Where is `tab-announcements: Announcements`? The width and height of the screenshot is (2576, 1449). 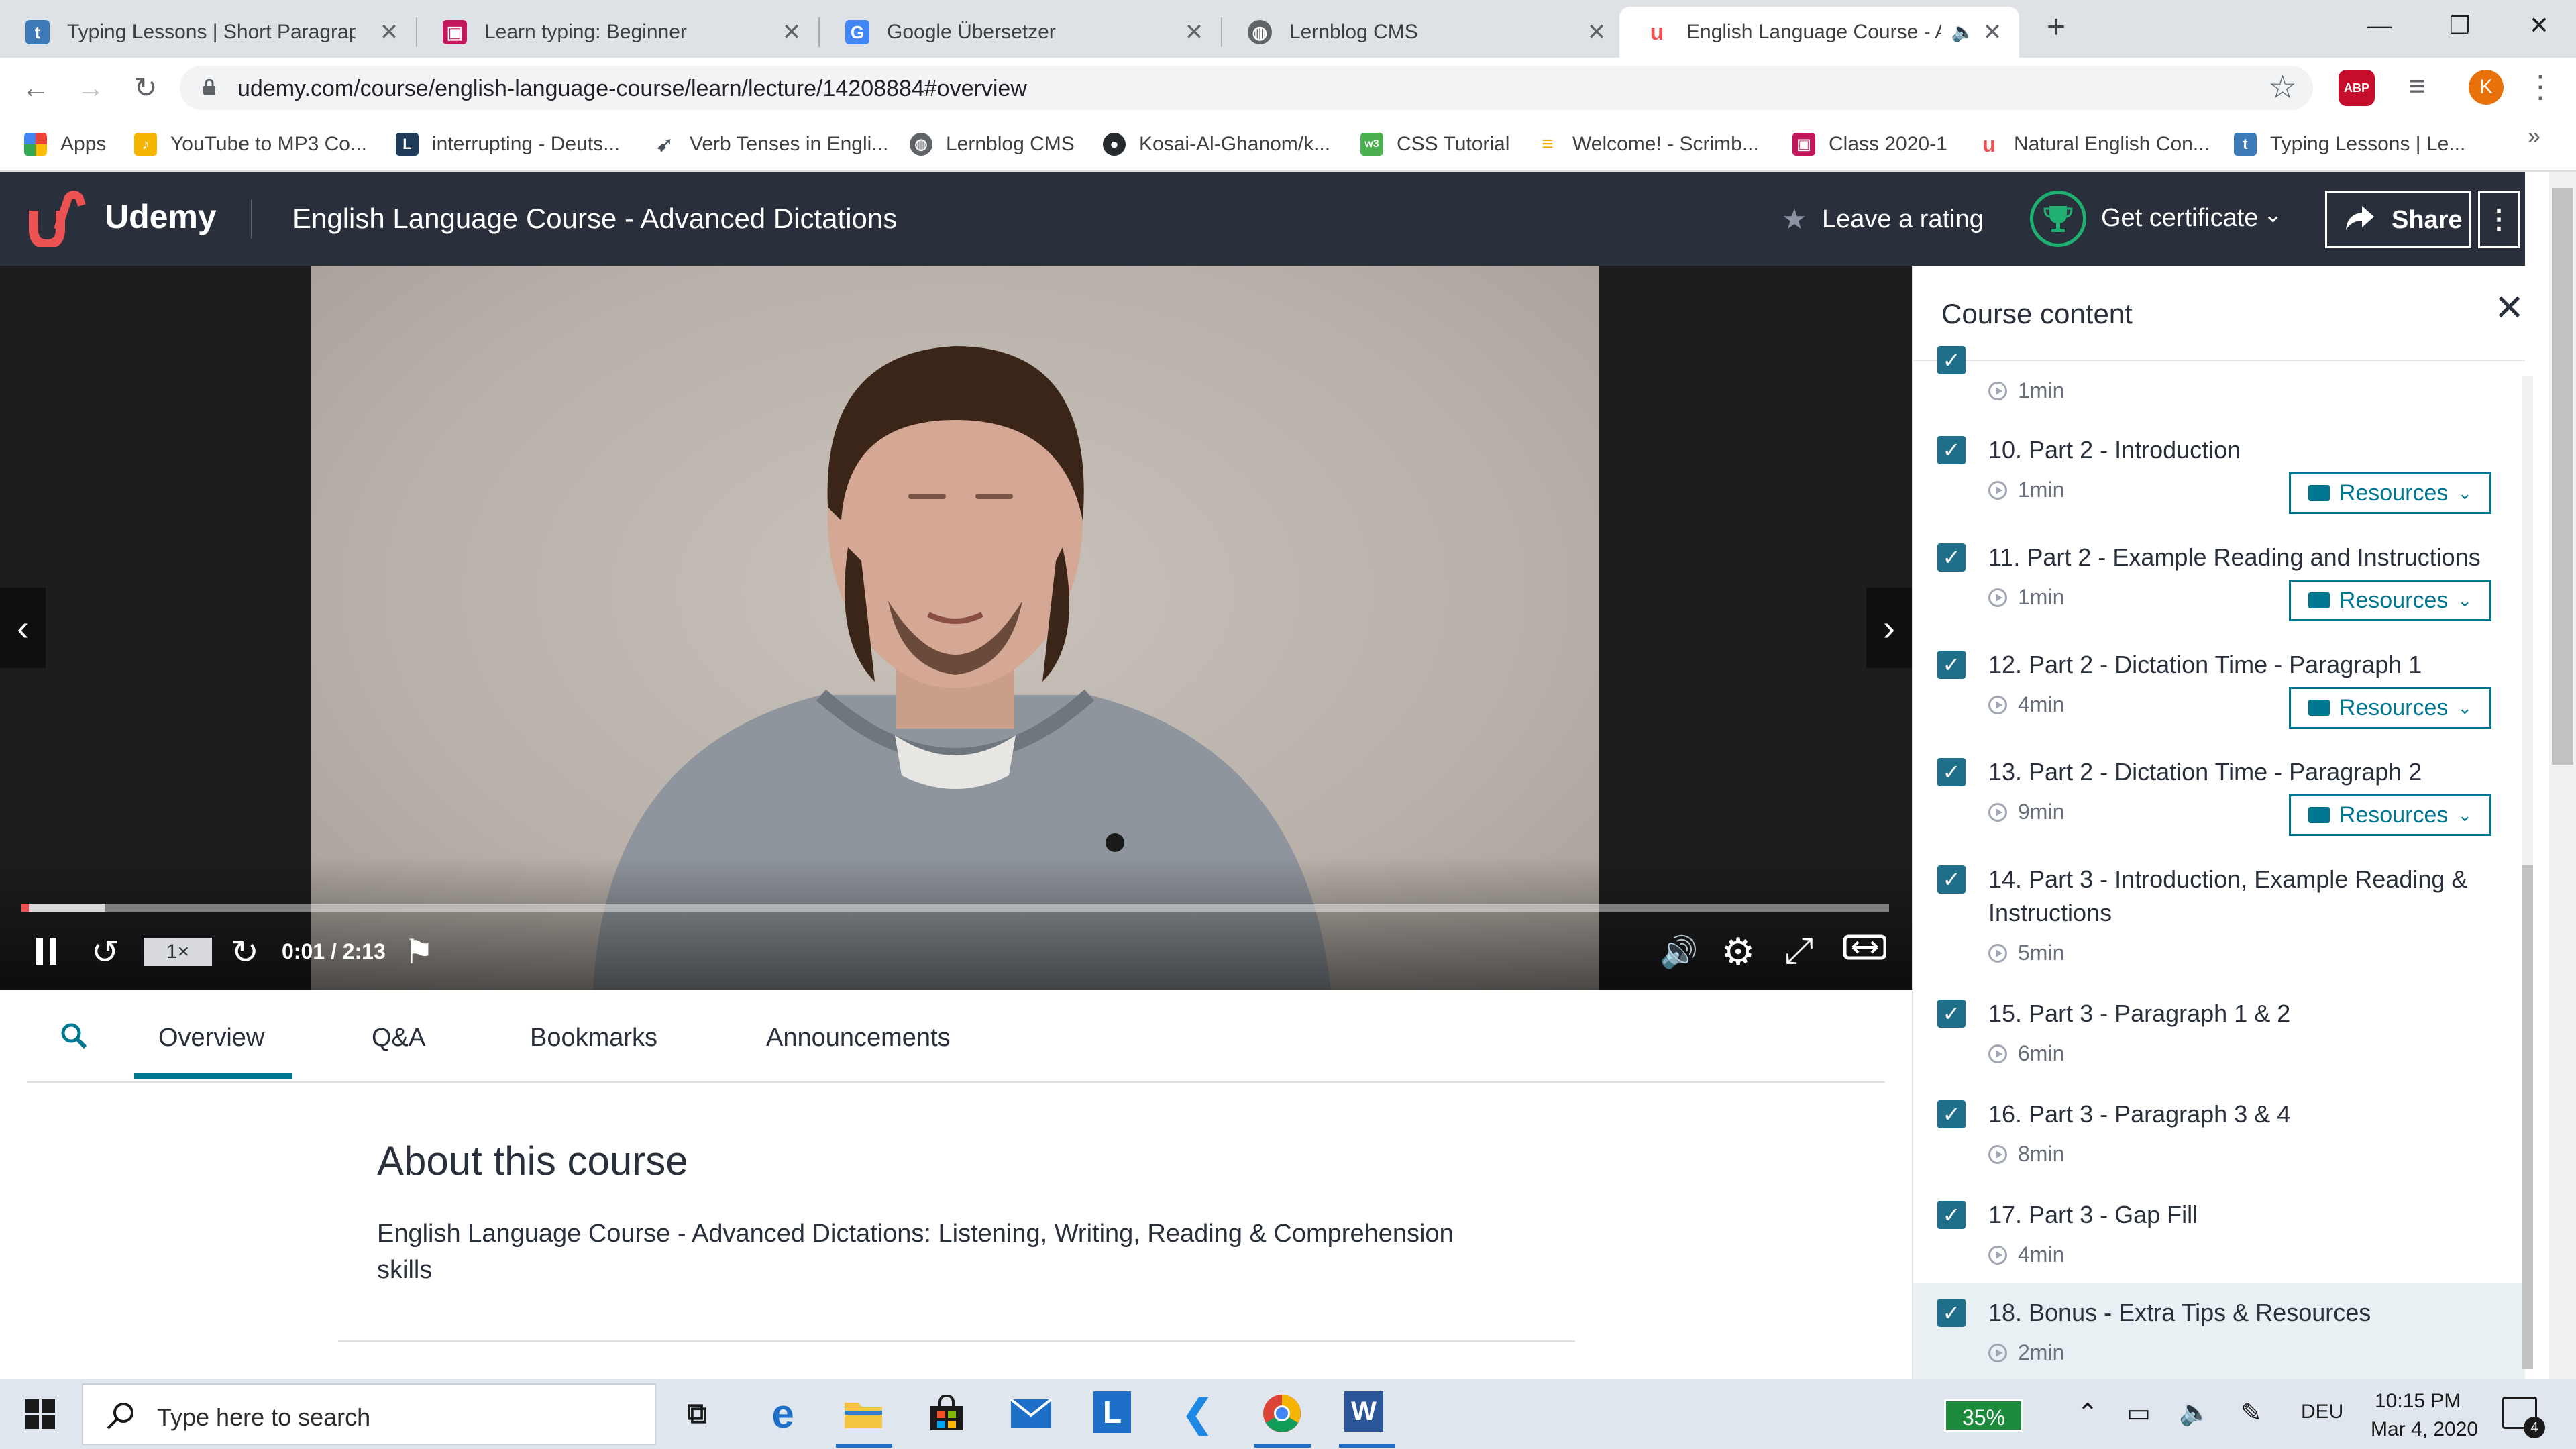
tab-announcements: Announcements is located at coordinates (858, 1038).